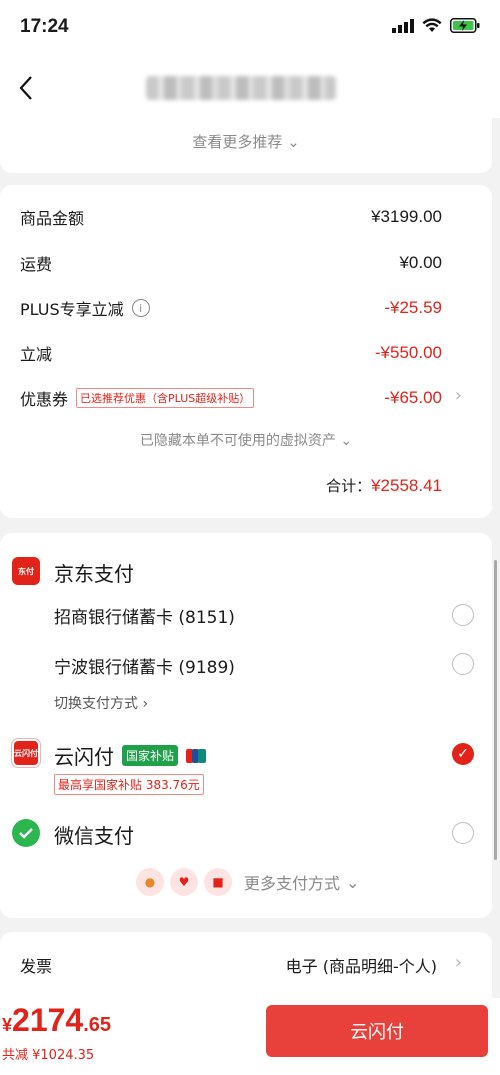  Describe the element at coordinates (96, 704) in the screenshot. I see `switch-payment-label: 切换支付方式` at that location.